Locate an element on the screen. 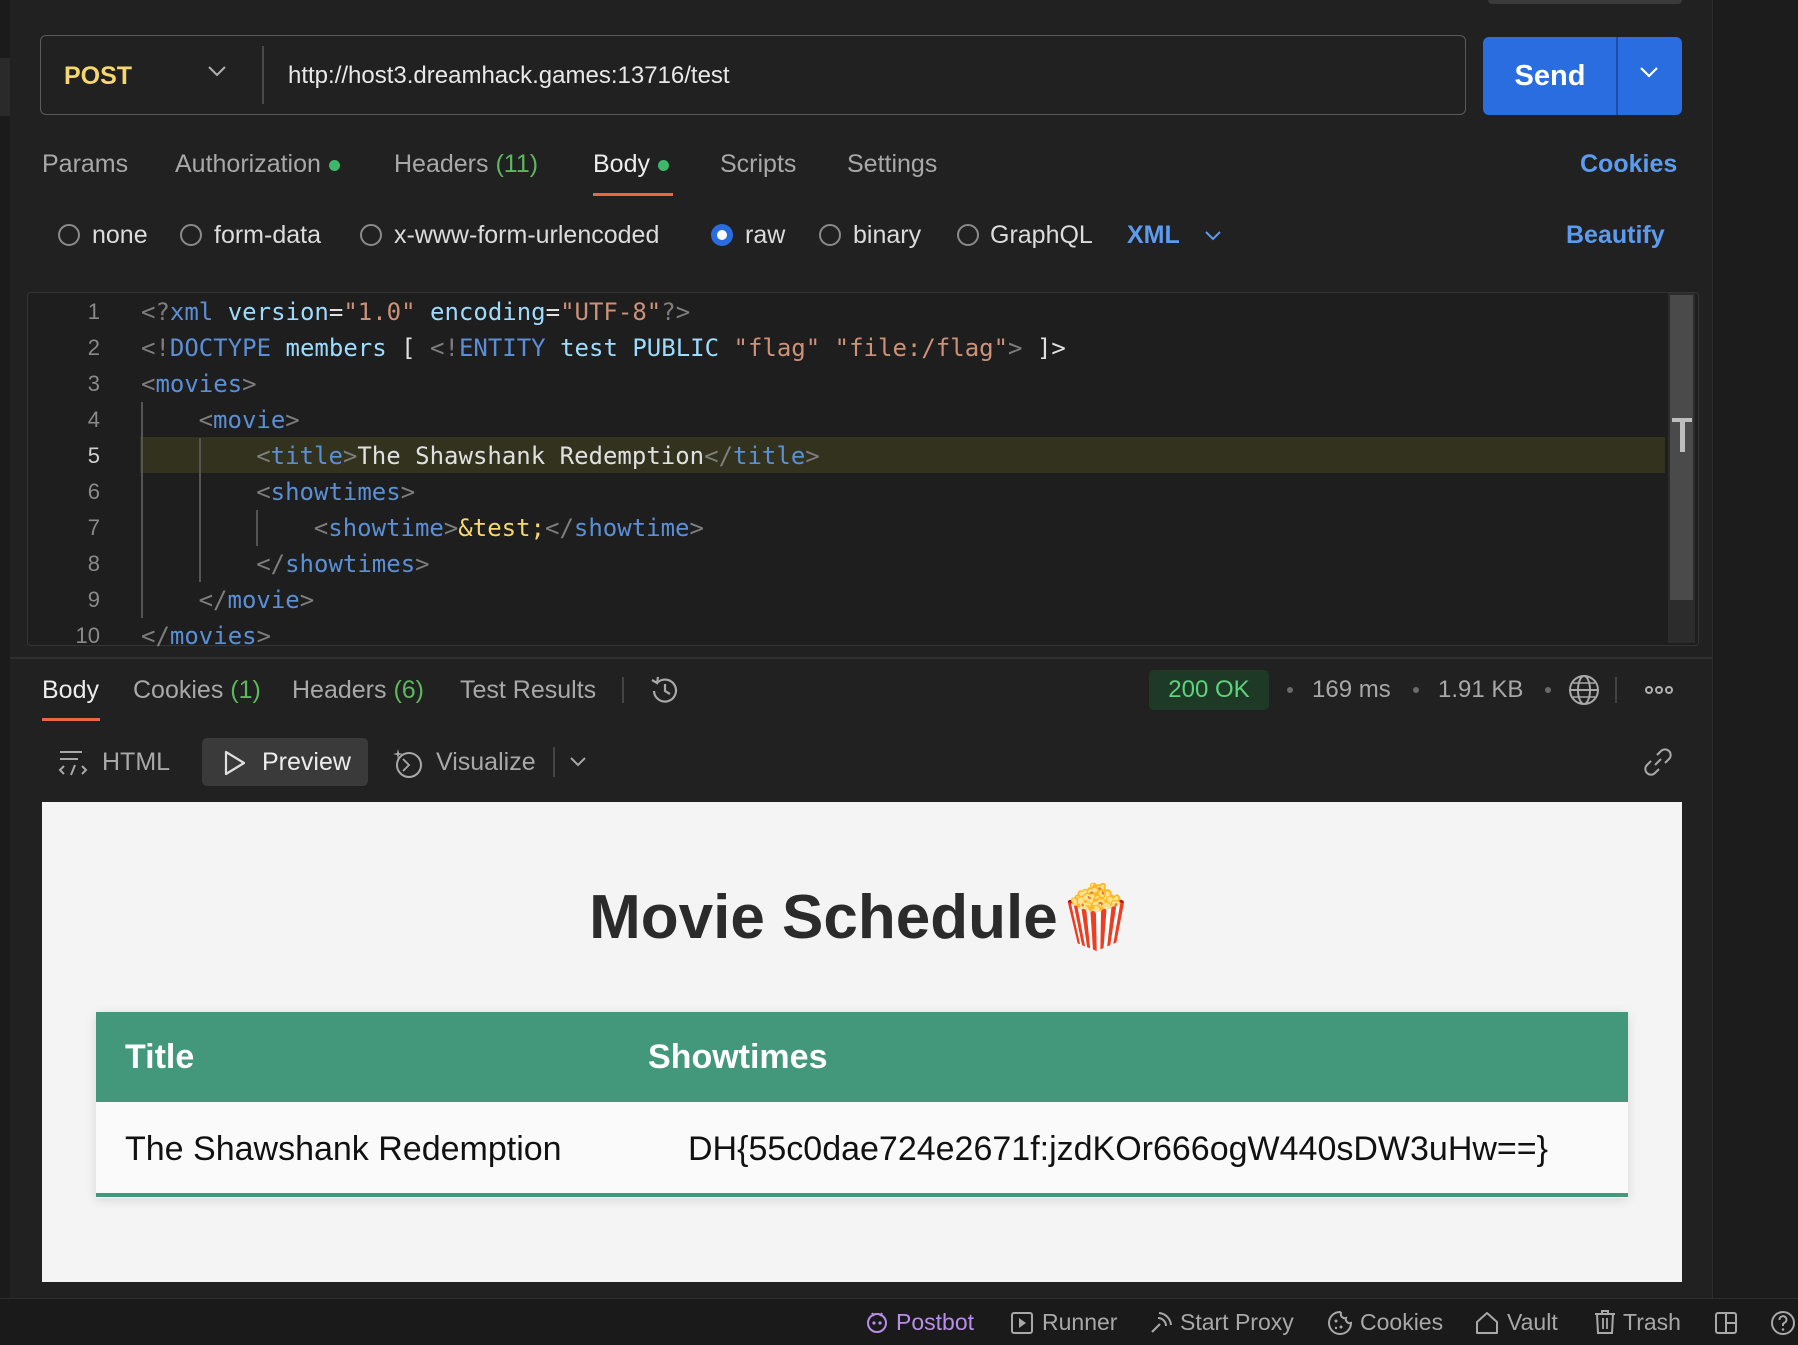 The width and height of the screenshot is (1798, 1345). response-tab-test-results: Test Results is located at coordinates (528, 690).